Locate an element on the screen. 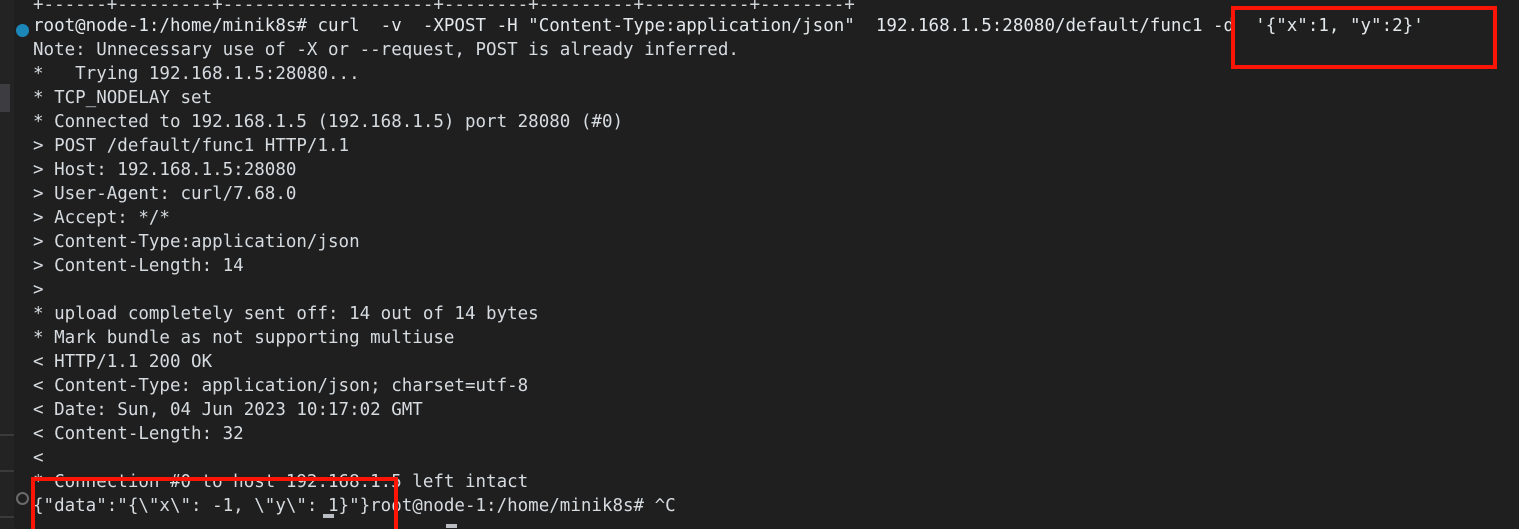  terminal-line-req-post: > POST /default/func1 HTTP/1.1 is located at coordinates (191, 146).